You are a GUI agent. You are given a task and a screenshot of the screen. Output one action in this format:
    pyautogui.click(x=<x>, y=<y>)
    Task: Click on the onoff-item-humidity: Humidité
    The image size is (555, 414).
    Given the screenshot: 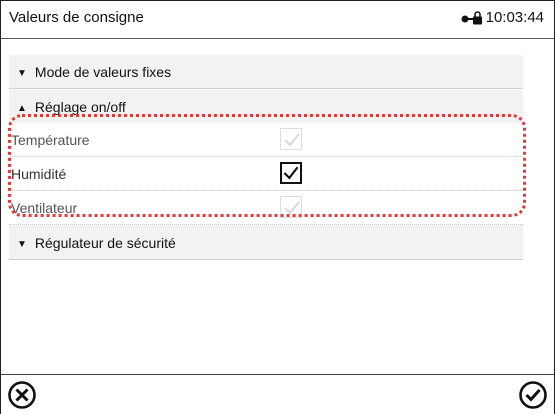 What is the action you would take?
    pyautogui.click(x=266, y=174)
    